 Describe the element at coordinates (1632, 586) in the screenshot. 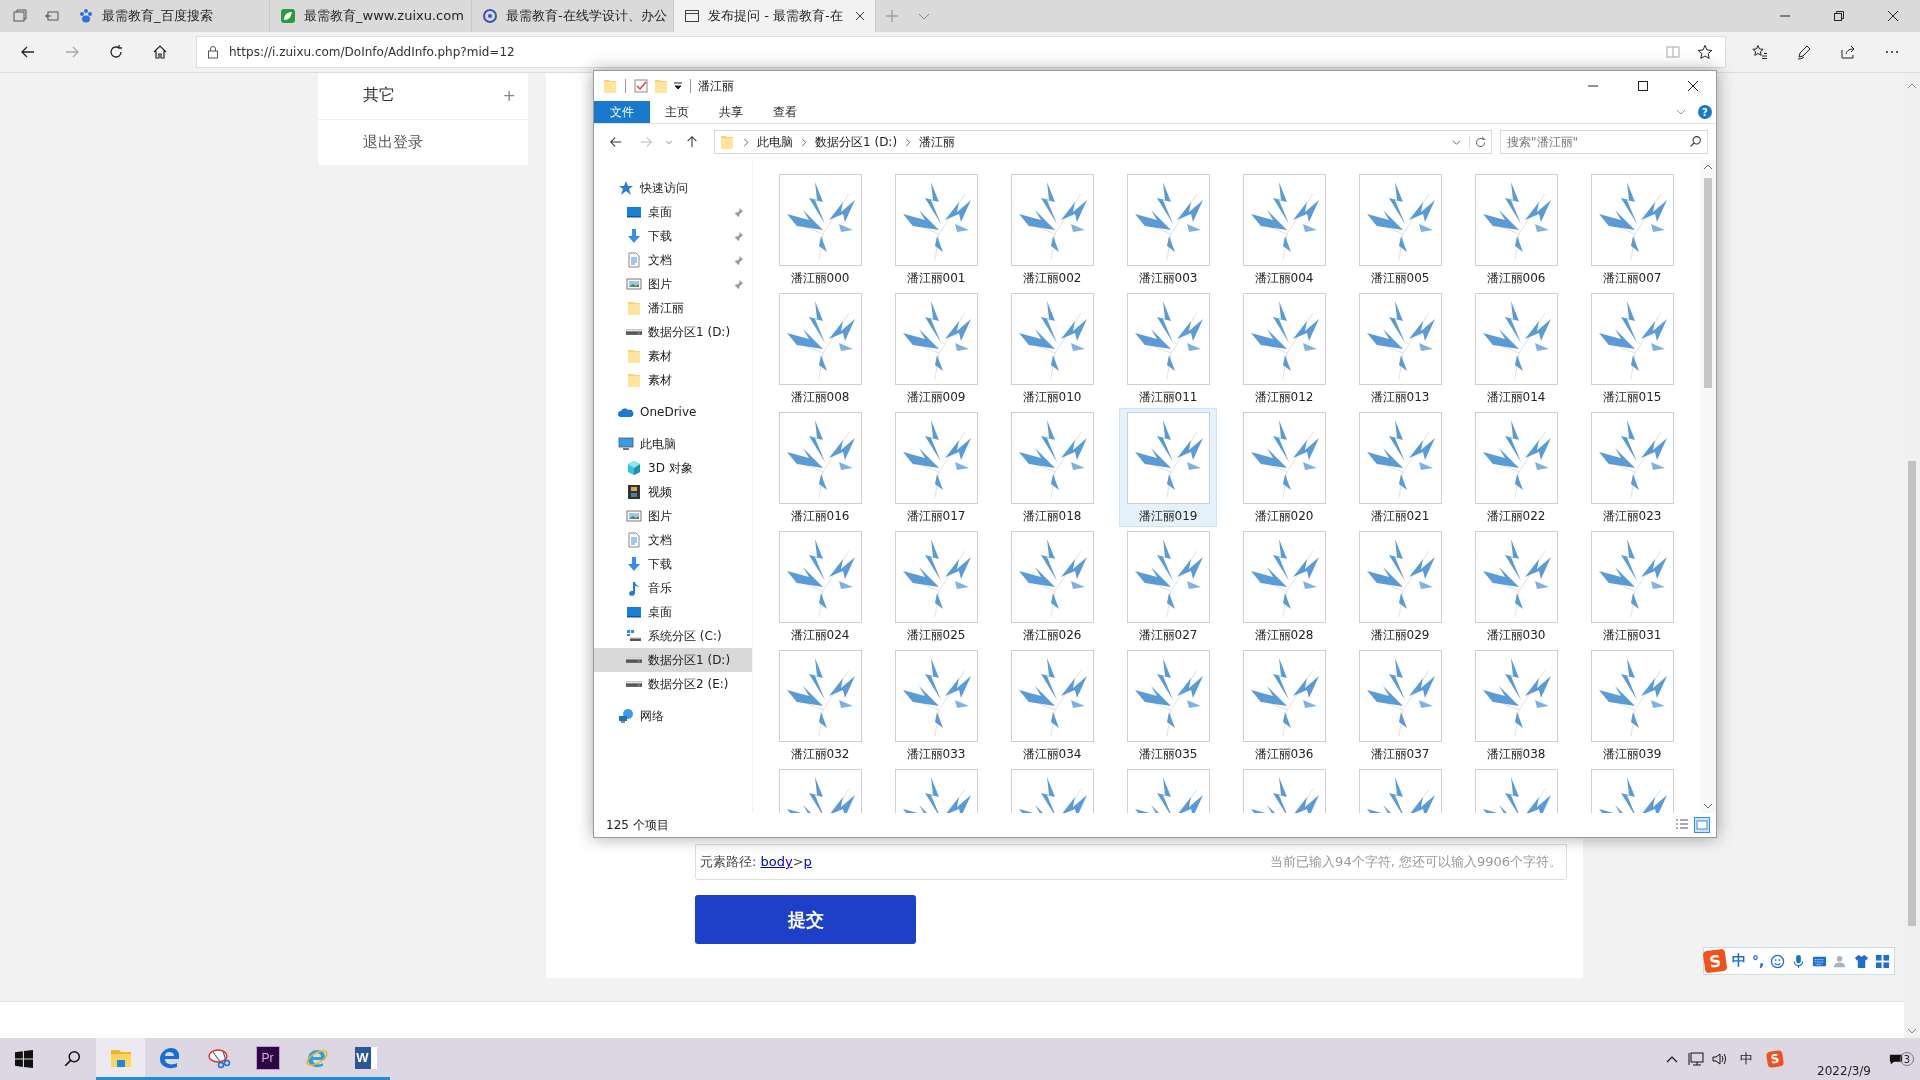

I see `file-item: 潘江丽031` at that location.